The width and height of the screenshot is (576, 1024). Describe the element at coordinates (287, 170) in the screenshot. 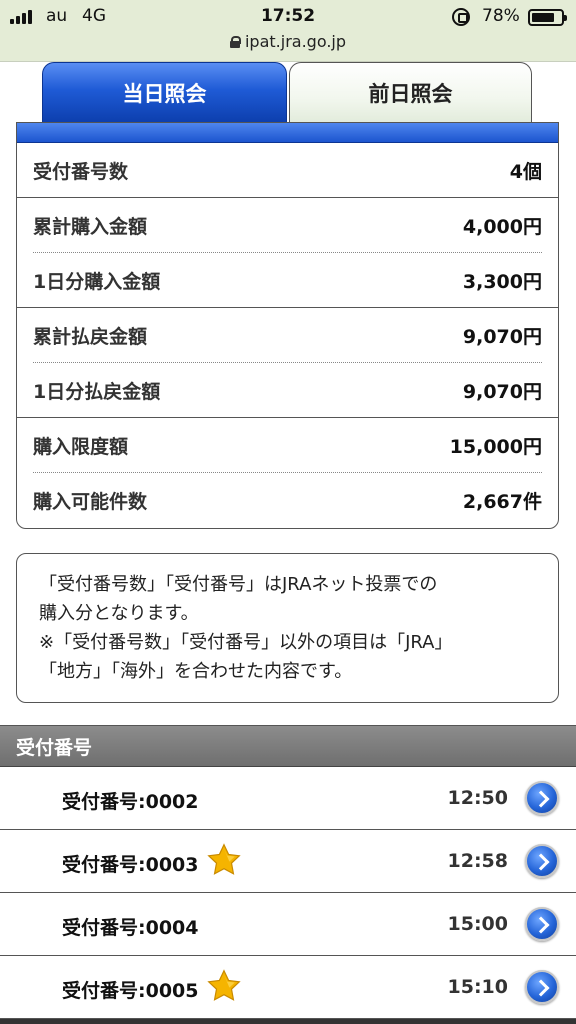

I see `summary-row-receipt-count: 受付番号数 4個` at that location.